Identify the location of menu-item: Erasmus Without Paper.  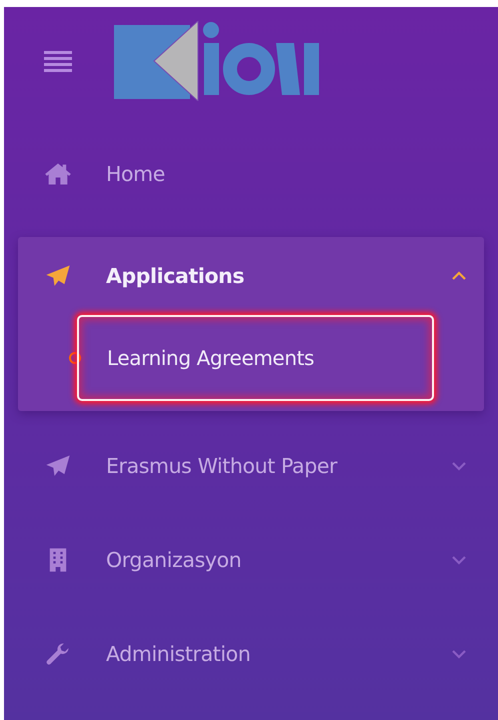
(251, 466).